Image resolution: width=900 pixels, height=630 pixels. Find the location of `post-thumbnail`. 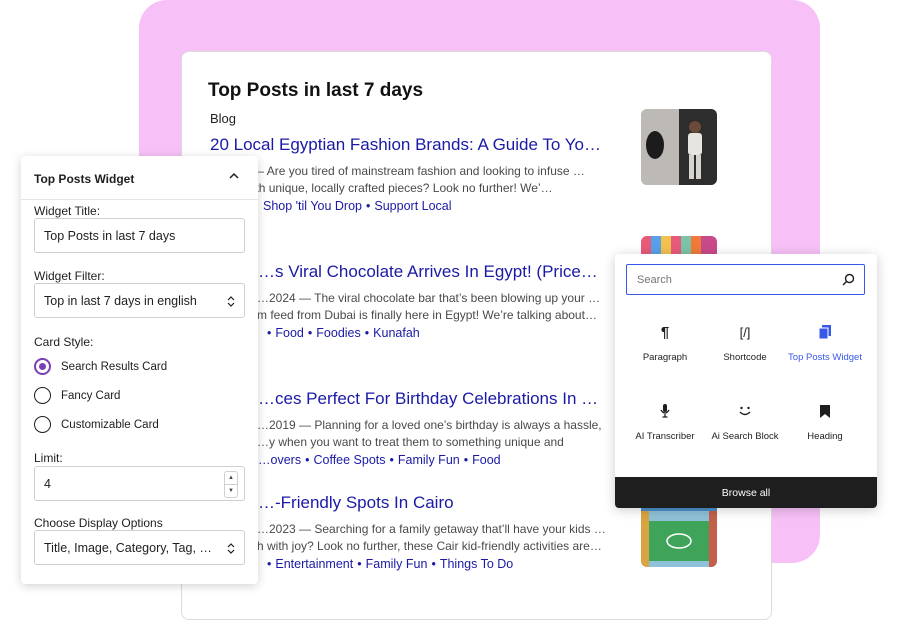

post-thumbnail is located at coordinates (679, 147).